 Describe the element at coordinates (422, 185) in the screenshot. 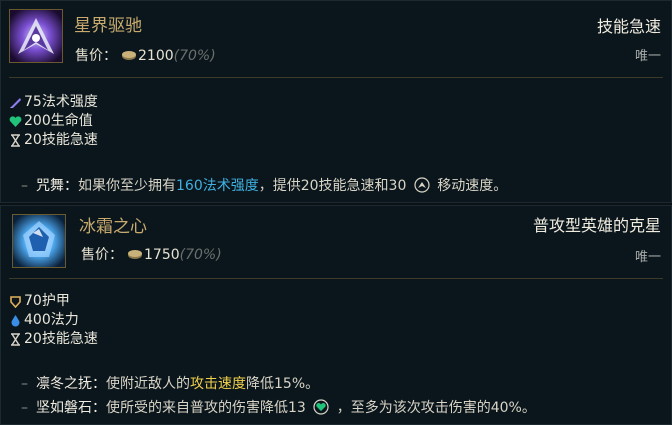

I see `move-speed-icon` at that location.